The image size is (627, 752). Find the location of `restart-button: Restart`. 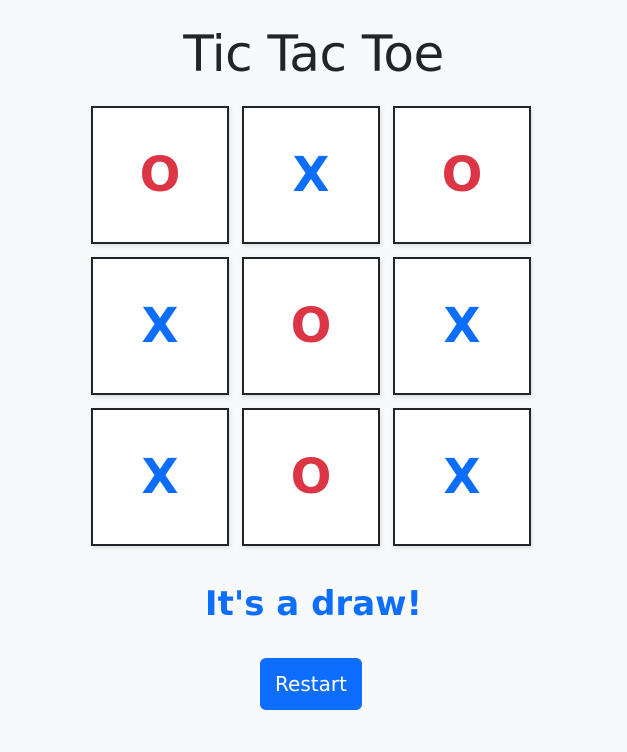

restart-button: Restart is located at coordinates (311, 684).